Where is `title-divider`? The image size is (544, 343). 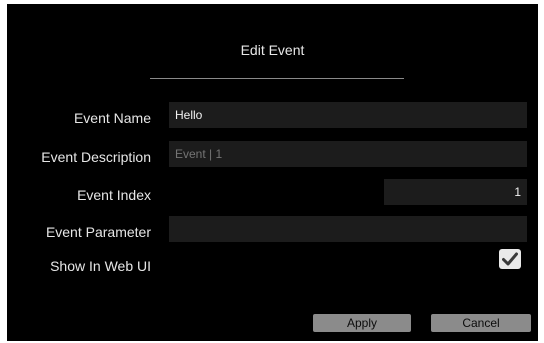
title-divider is located at coordinates (277, 78).